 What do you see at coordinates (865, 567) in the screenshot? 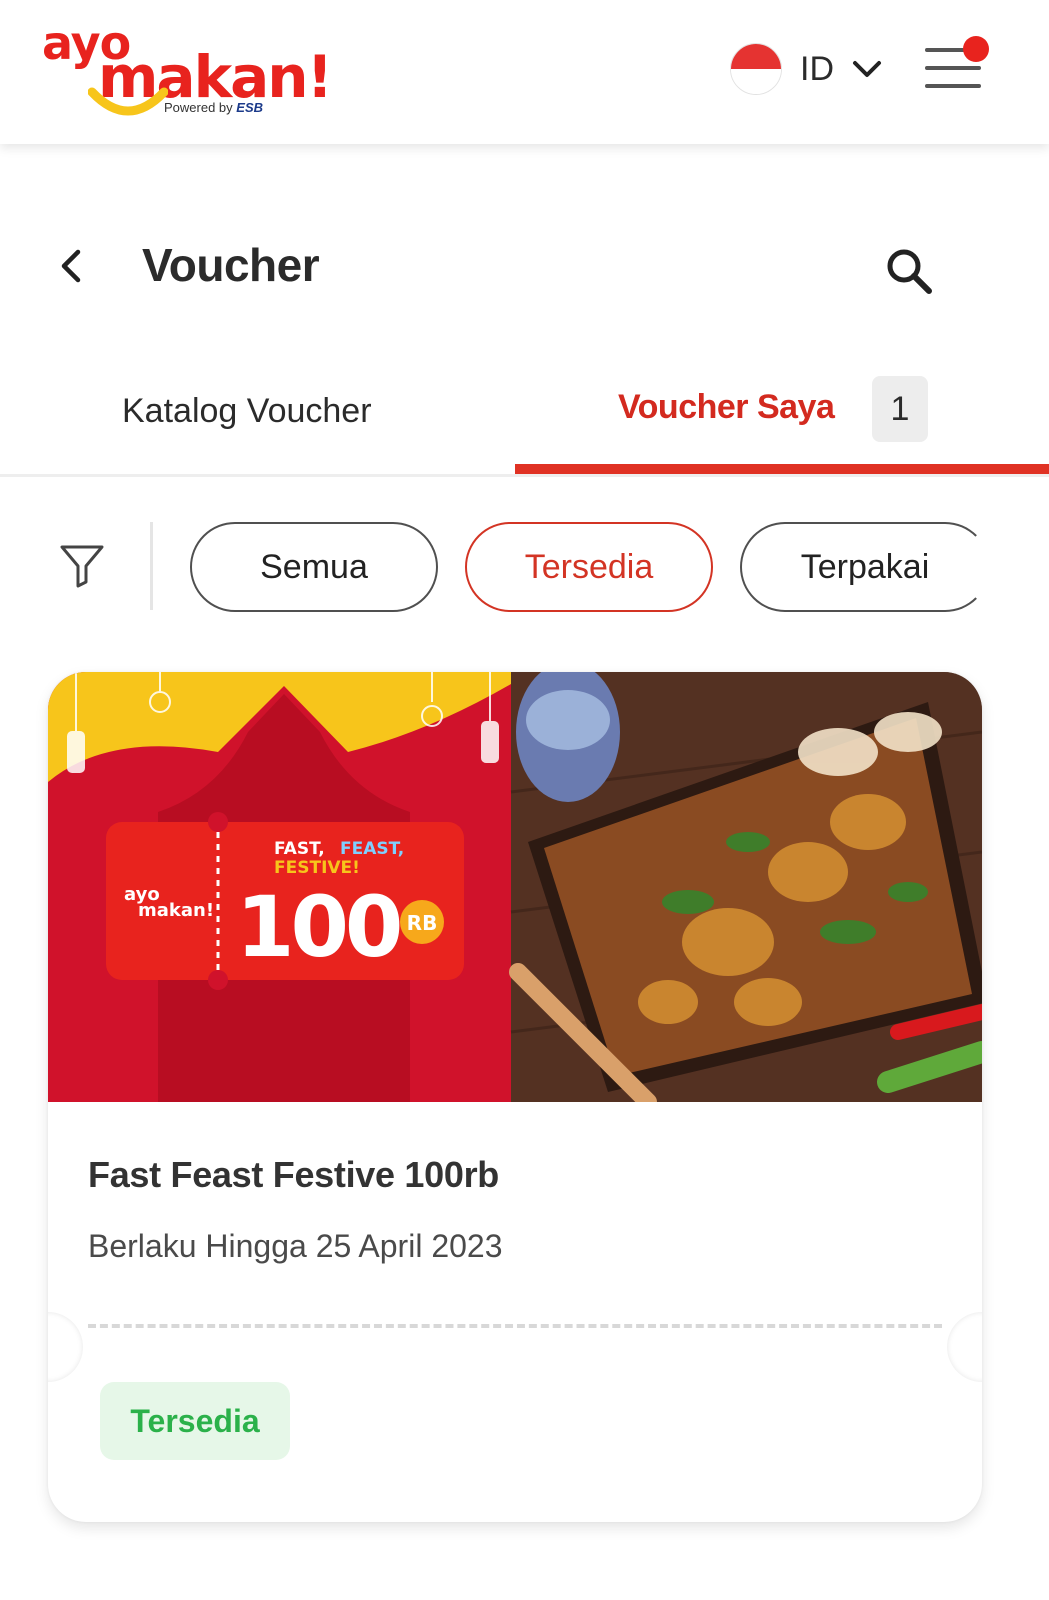
I see `filter-chip-terpakai: Terpakai` at bounding box center [865, 567].